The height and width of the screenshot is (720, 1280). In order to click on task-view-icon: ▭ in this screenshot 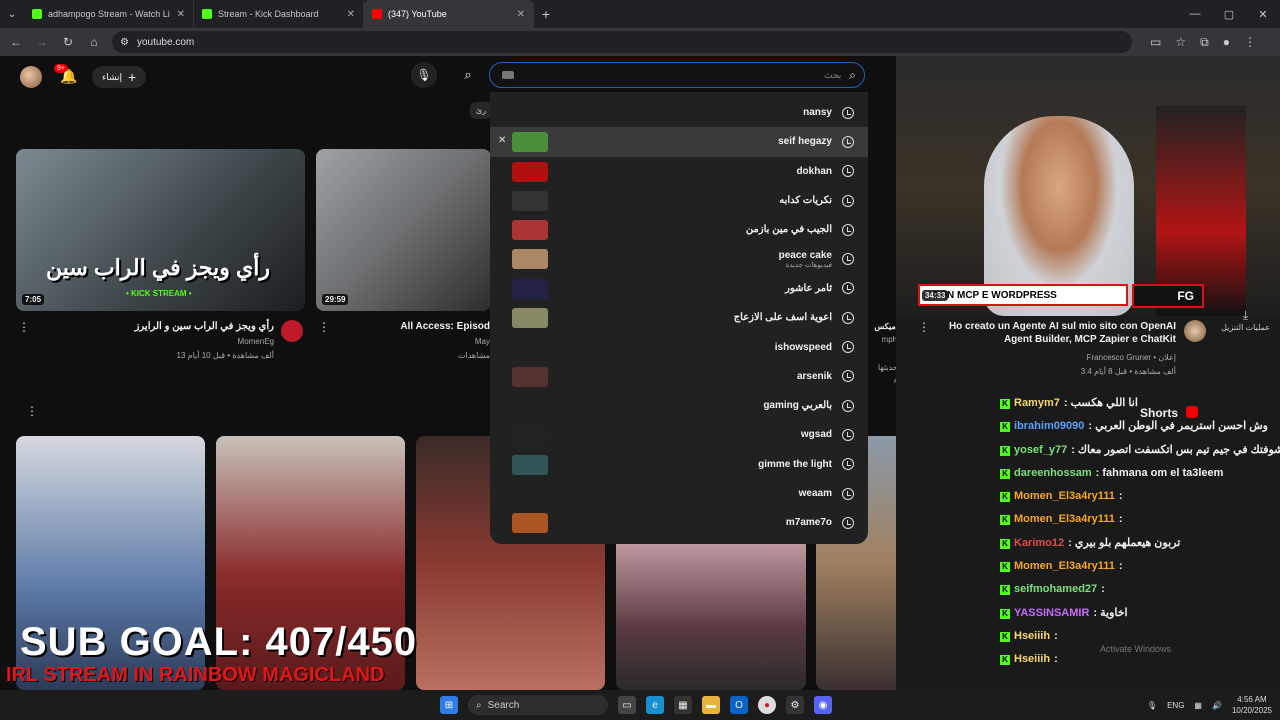, I will do `click(627, 705)`.